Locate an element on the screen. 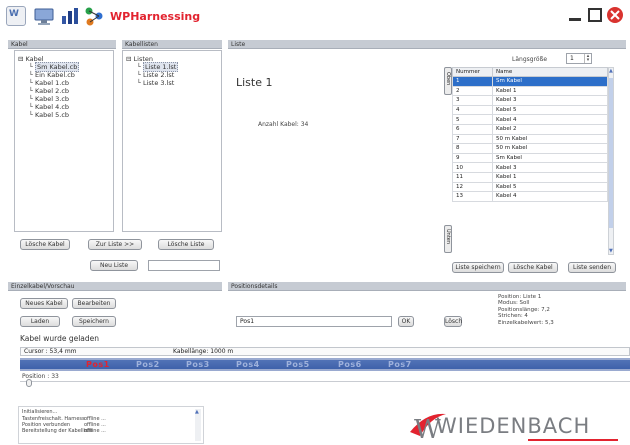  cable-count-label: Anzahl Kabel: 34 is located at coordinates (283, 124).